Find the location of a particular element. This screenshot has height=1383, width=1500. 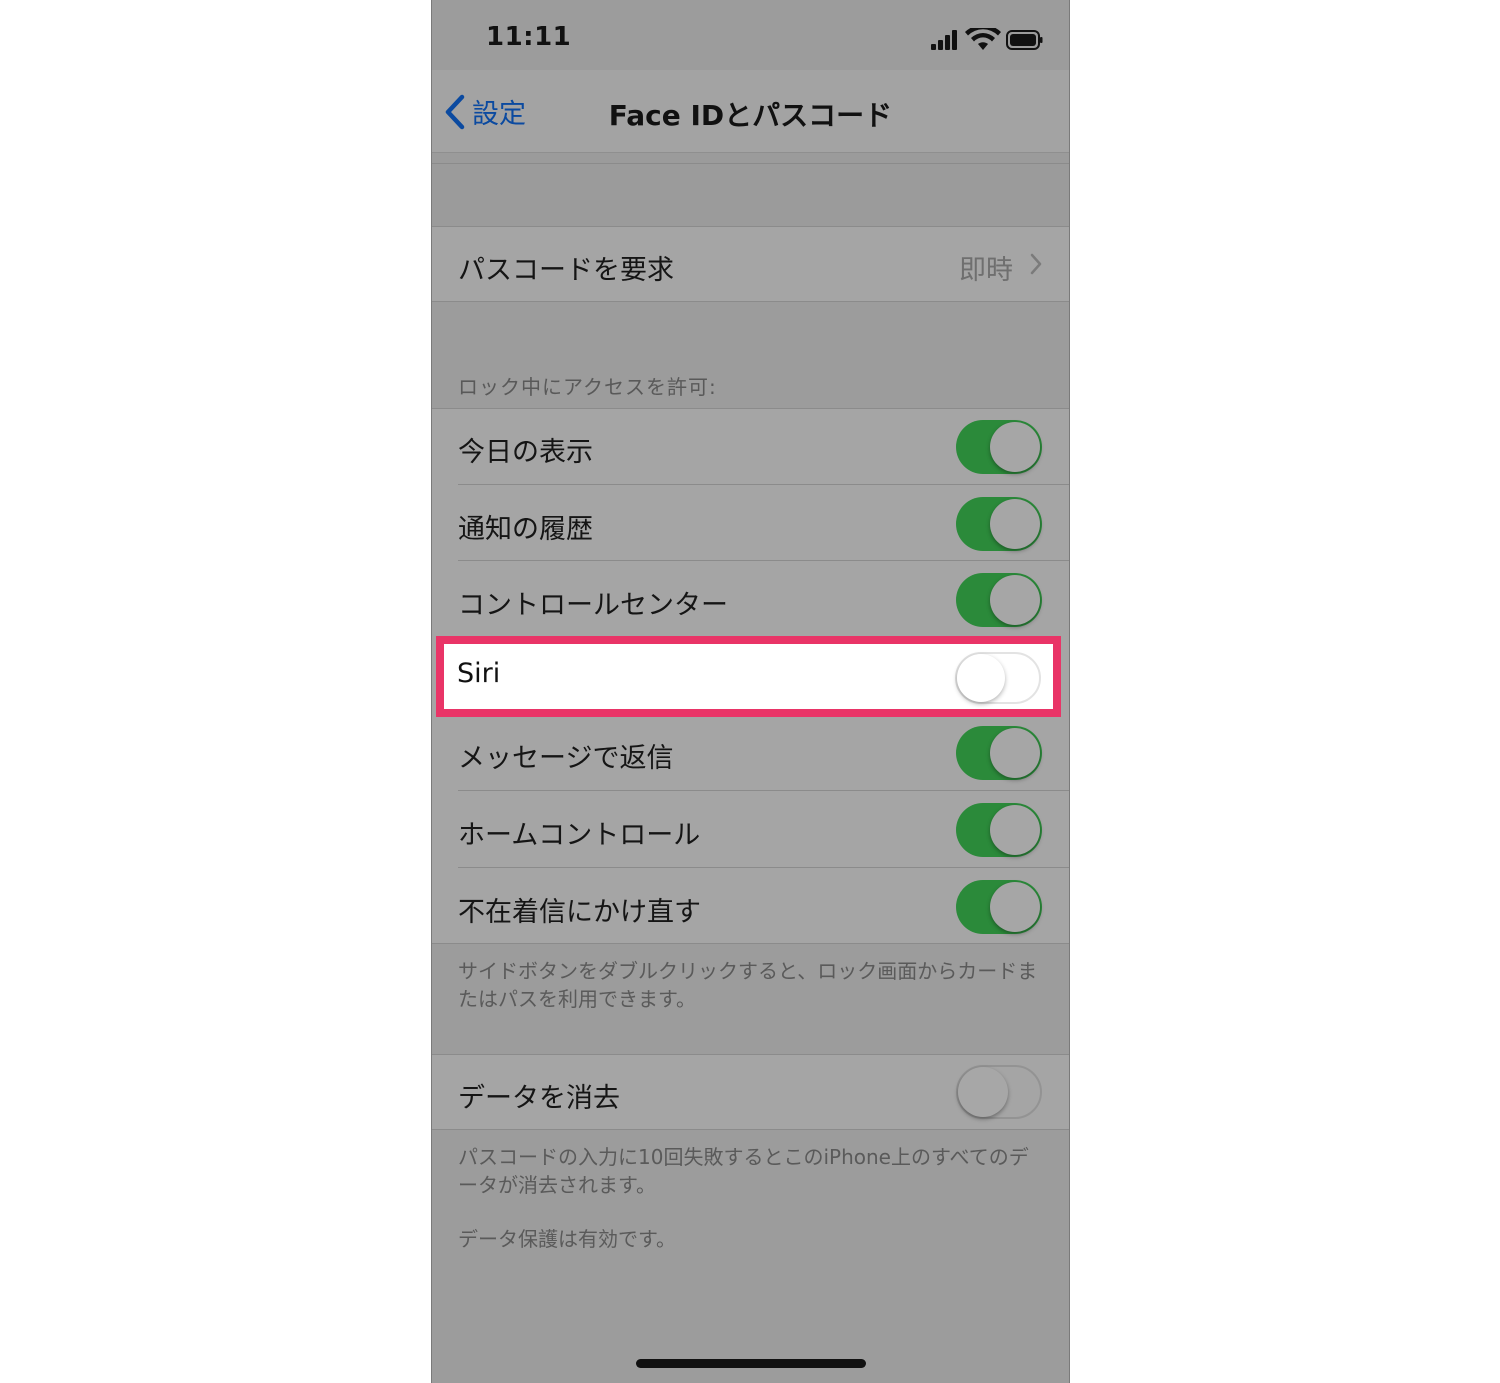

erase-data-row: データを消去 is located at coordinates (750, 1092).